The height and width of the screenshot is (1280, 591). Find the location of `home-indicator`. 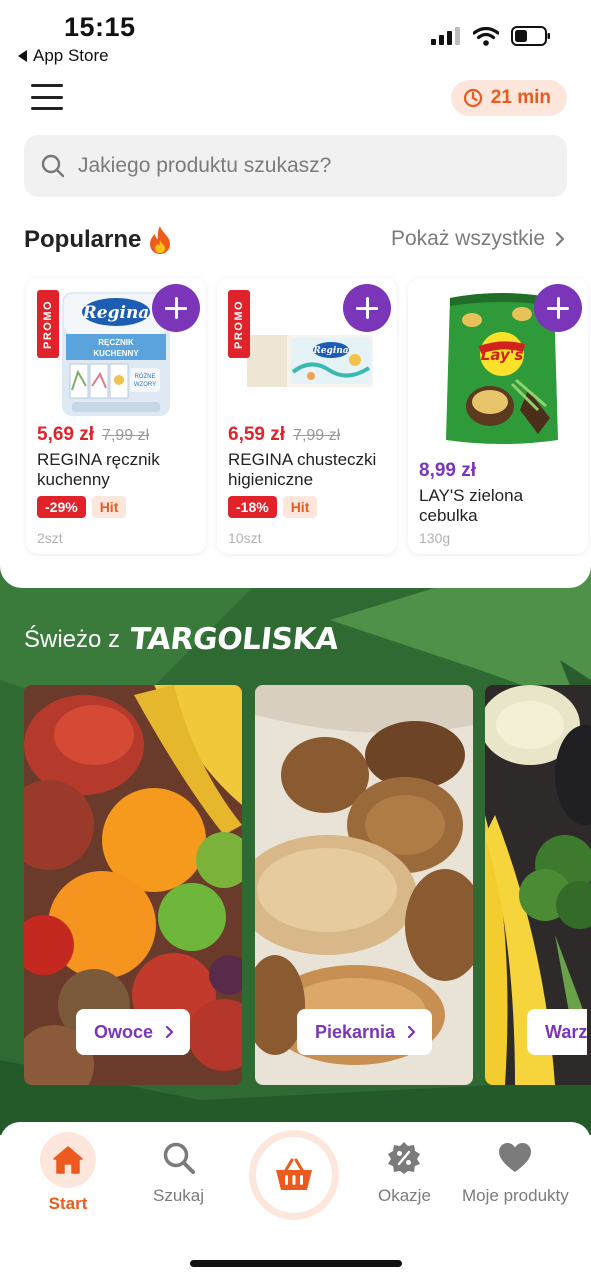

home-indicator is located at coordinates (296, 1263).